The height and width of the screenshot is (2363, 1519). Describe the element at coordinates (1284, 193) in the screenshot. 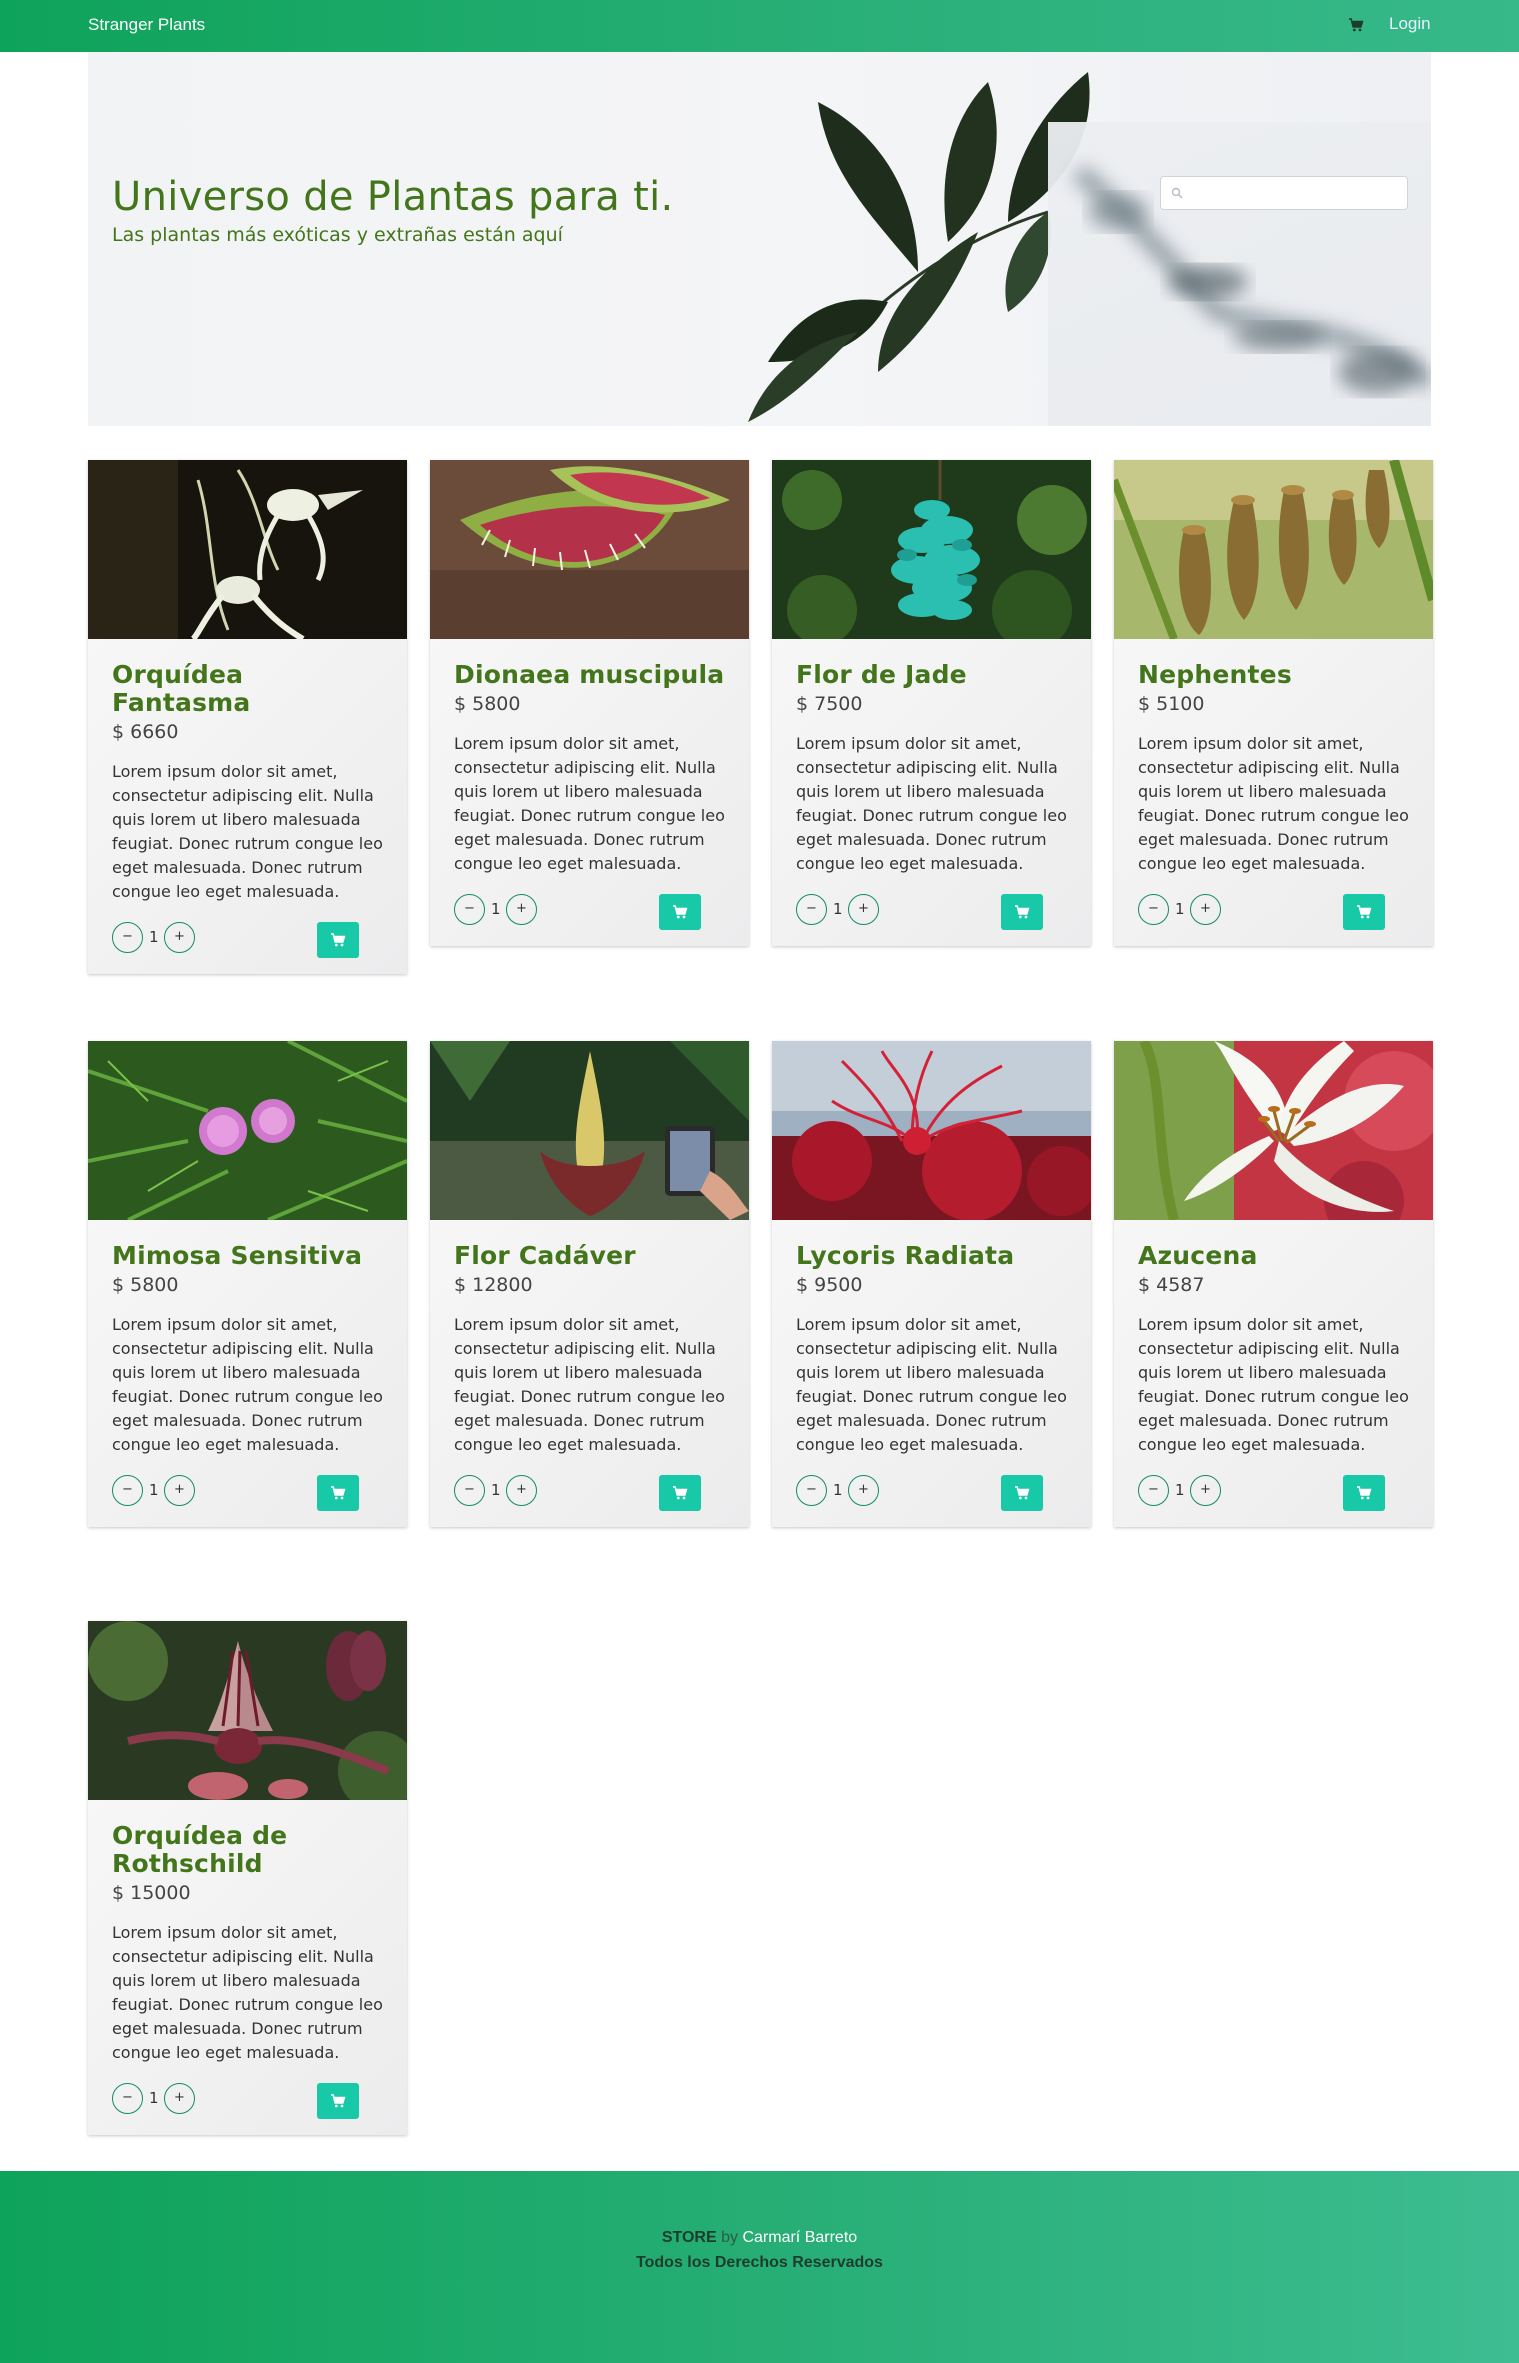

I see `search-input` at that location.